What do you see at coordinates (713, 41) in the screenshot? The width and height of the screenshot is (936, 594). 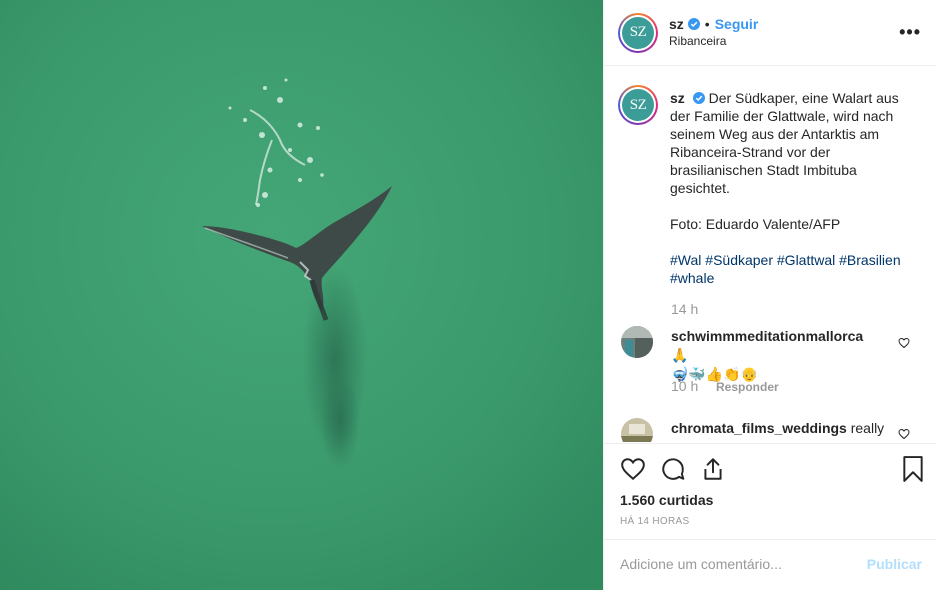 I see `location-link: Ribanceira` at bounding box center [713, 41].